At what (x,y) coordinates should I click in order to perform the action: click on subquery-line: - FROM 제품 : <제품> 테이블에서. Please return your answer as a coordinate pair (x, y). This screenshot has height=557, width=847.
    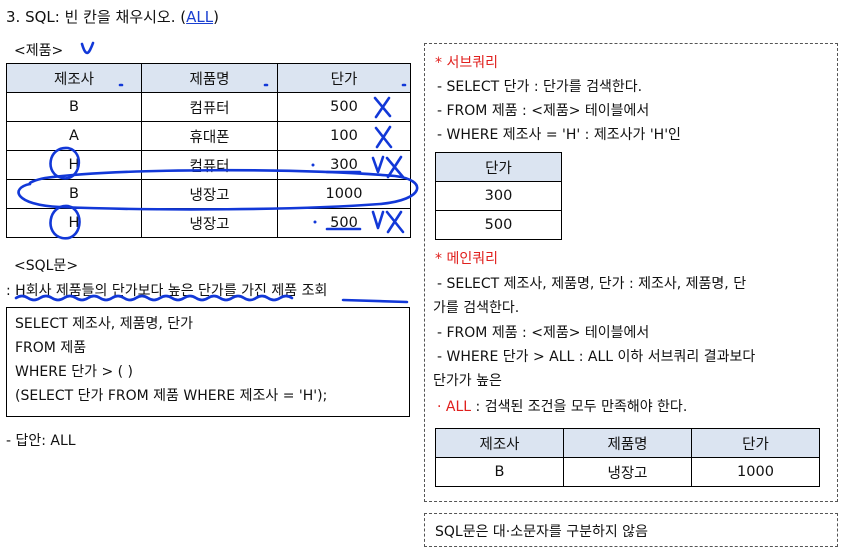
    Looking at the image, I should click on (543, 111).